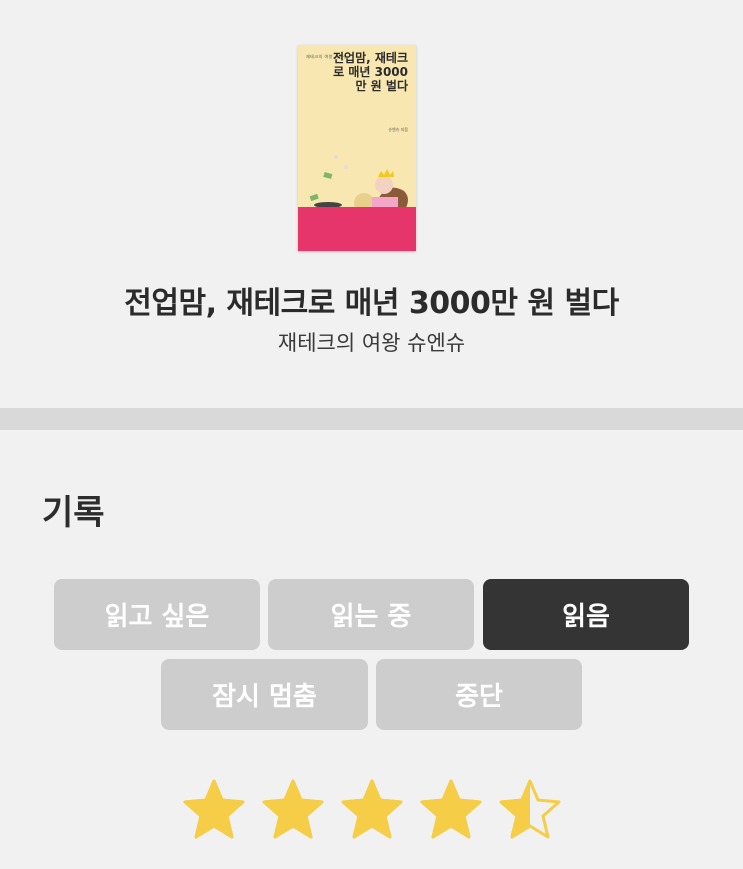 The height and width of the screenshot is (869, 743). Describe the element at coordinates (479, 694) in the screenshot. I see `status-button-stopped: 중단` at that location.